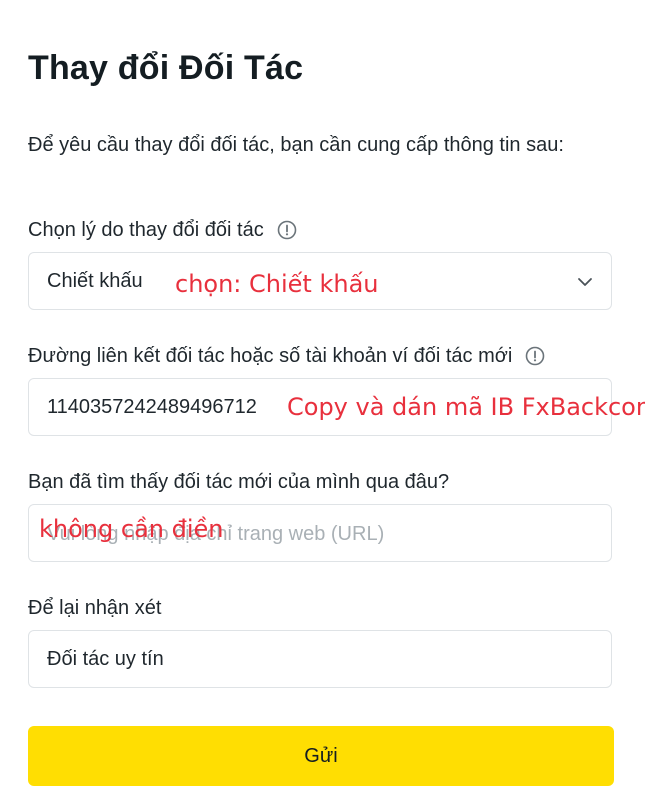 This screenshot has width=645, height=811. What do you see at coordinates (152, 407) in the screenshot?
I see `partner-link-value: 114035724248949671​2` at bounding box center [152, 407].